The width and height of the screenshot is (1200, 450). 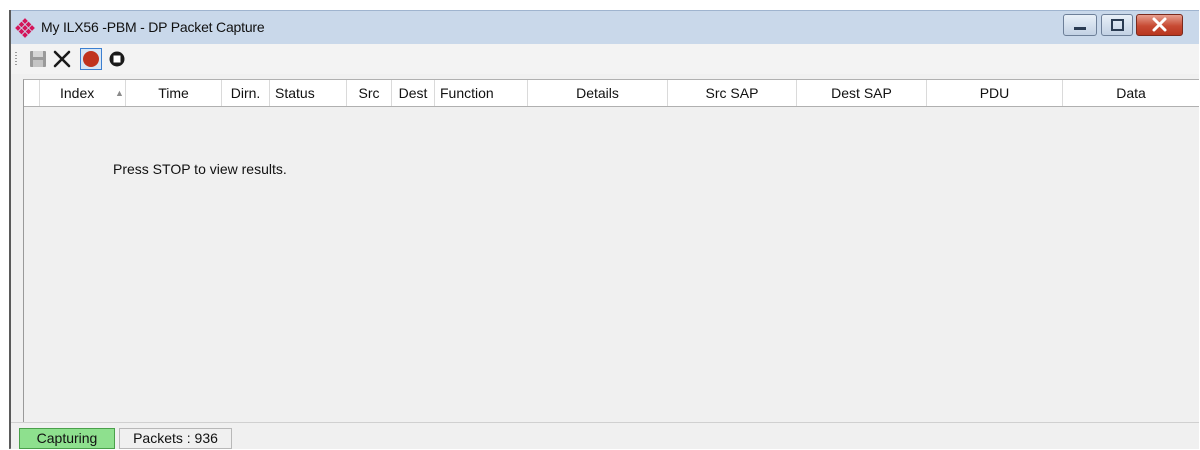 I want to click on toolbar-grip, so click(x=16, y=59).